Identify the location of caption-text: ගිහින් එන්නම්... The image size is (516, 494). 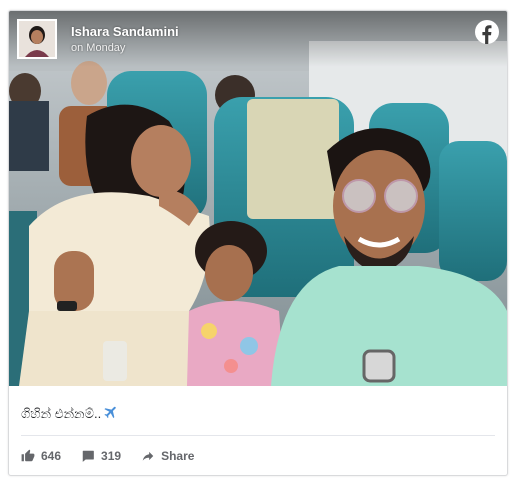
(61, 413).